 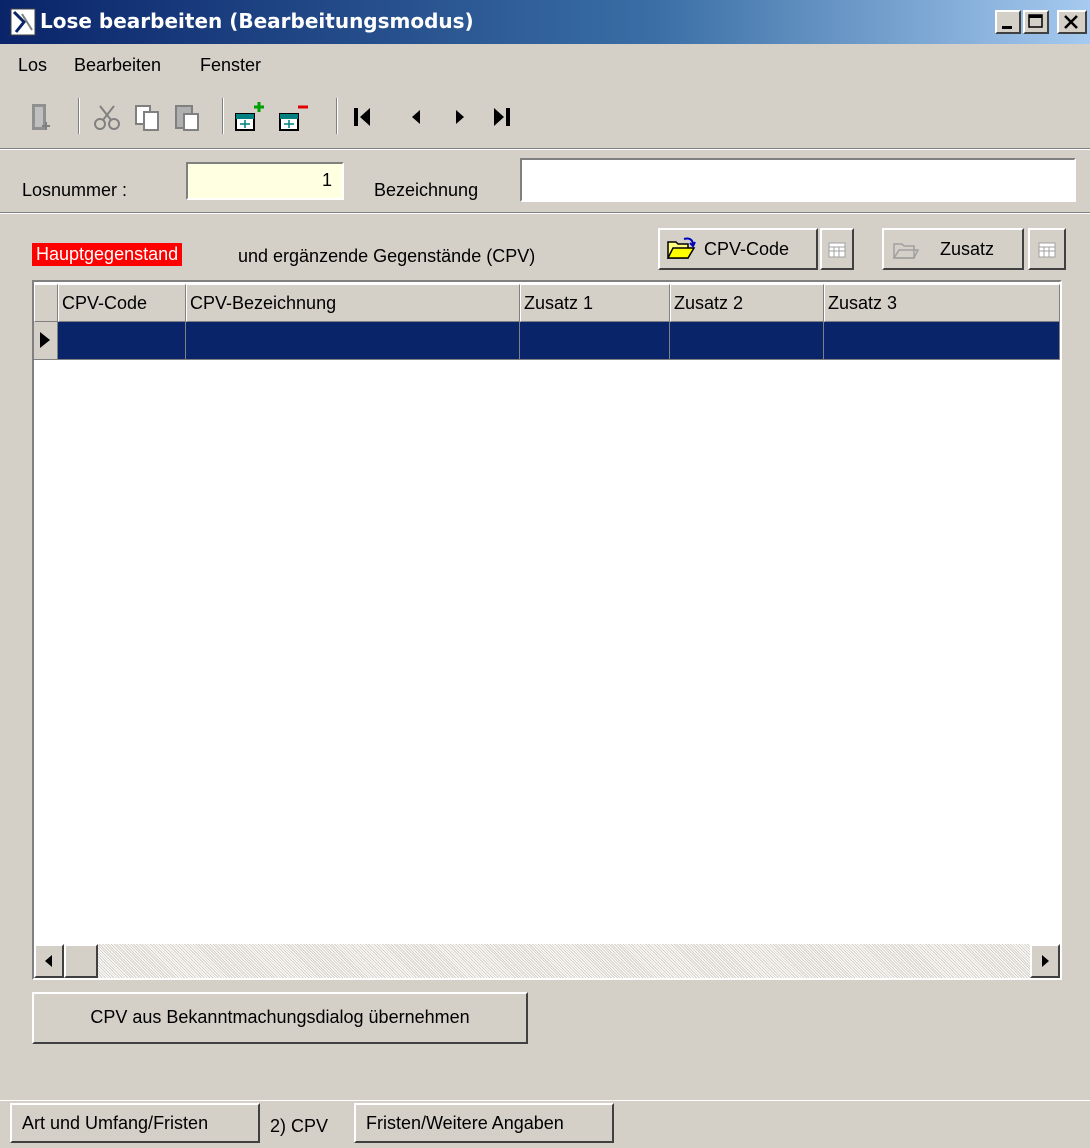 What do you see at coordinates (23, 22) in the screenshot?
I see `app-icon` at bounding box center [23, 22].